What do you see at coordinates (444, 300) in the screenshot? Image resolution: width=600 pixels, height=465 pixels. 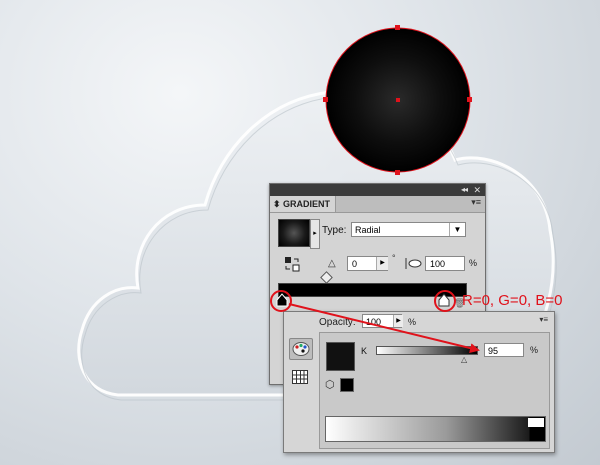 I see `gradient-stop-right` at bounding box center [444, 300].